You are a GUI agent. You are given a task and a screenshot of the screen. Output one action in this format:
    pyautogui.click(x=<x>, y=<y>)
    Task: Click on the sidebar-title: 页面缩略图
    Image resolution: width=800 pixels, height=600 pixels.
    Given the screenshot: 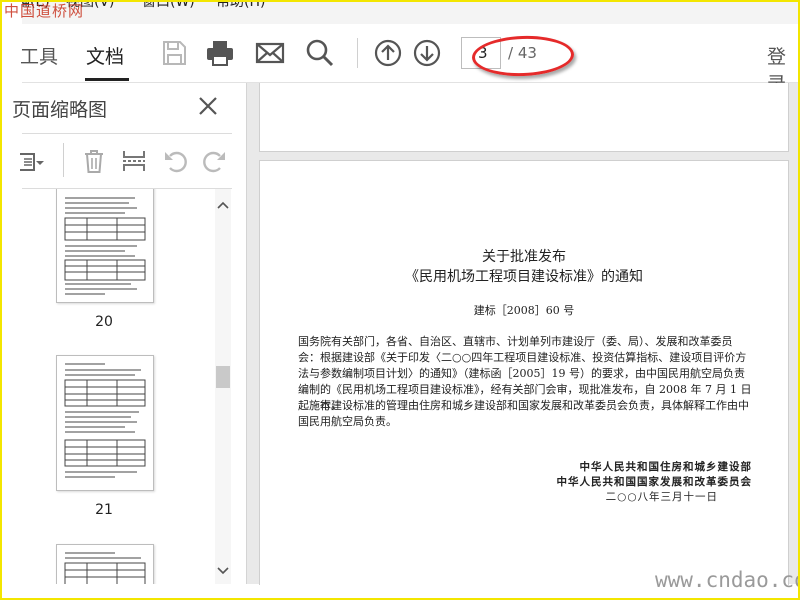 What is the action you would take?
    pyautogui.click(x=60, y=110)
    